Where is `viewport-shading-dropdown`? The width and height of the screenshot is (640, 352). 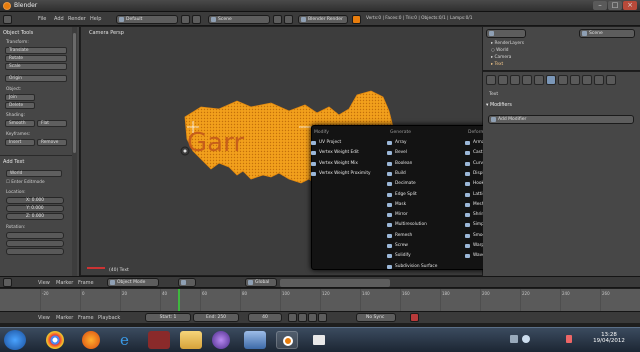 viewport-shading-dropdown is located at coordinates (187, 282).